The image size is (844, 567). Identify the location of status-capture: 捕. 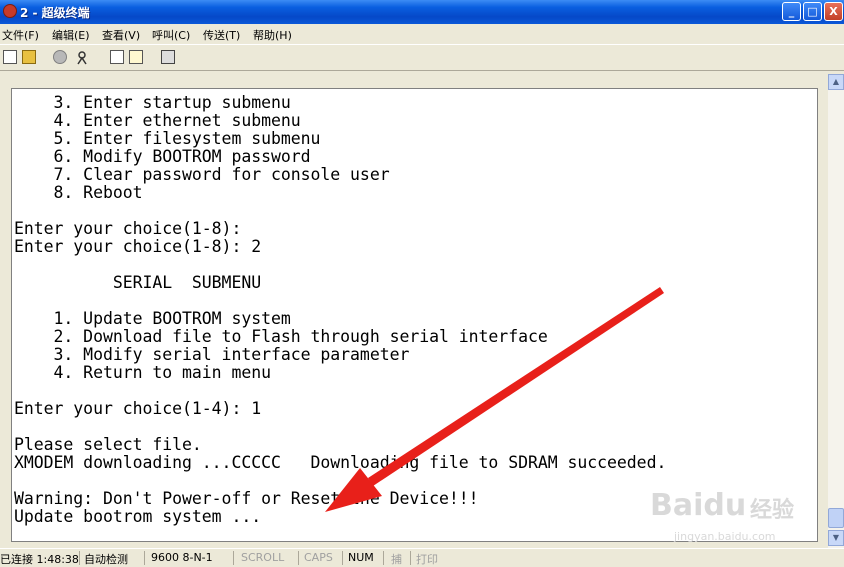
(396, 559).